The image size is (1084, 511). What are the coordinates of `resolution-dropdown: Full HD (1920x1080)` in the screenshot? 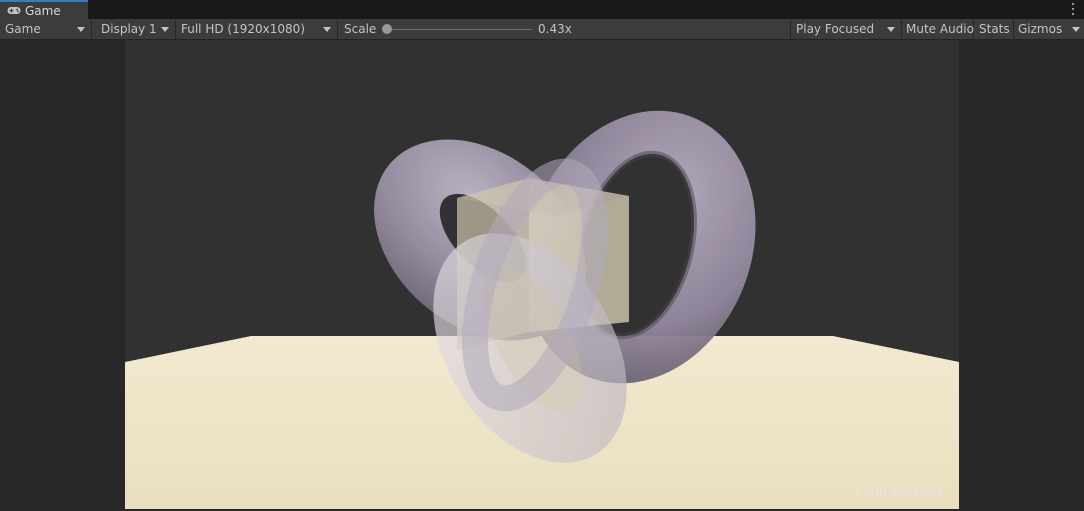 It's located at (257, 29).